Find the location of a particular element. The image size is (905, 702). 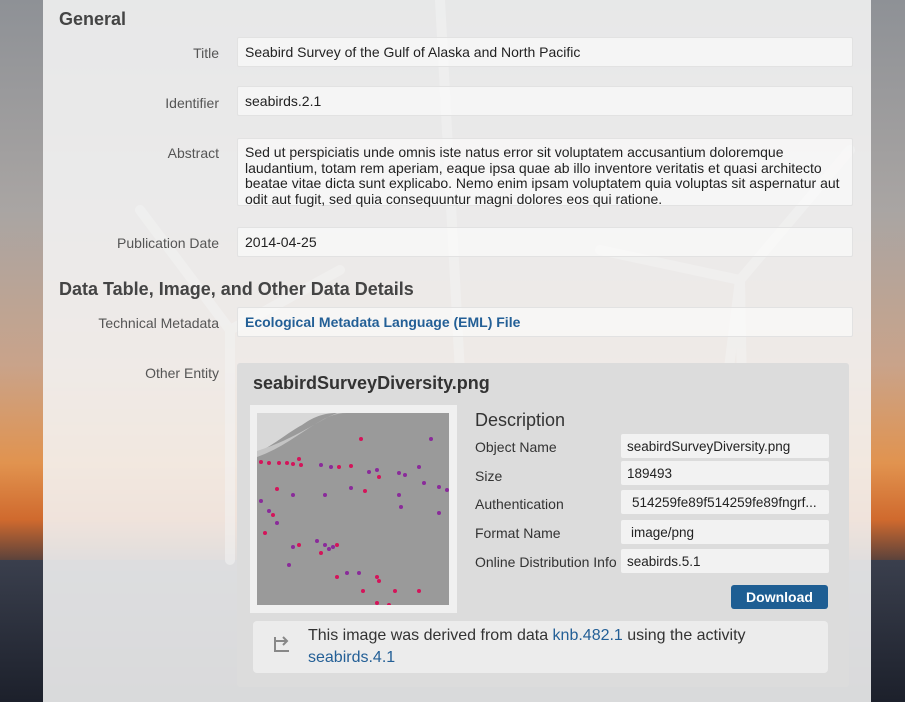

entity-thumbnail-image is located at coordinates (353, 509).